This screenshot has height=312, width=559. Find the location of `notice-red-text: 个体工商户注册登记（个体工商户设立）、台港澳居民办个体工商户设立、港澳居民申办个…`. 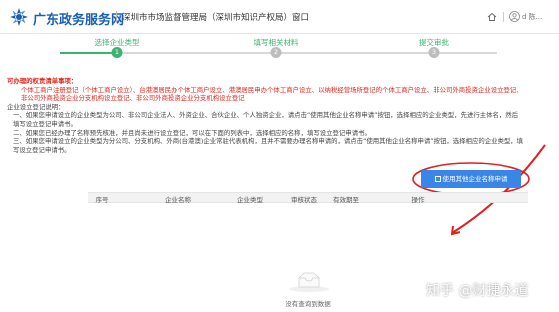

notice-red-text: 个体工商户注册登记（个体工商户设立）、台港澳居民办个体工商户设立、港澳居民申办个… is located at coordinates (272, 94).